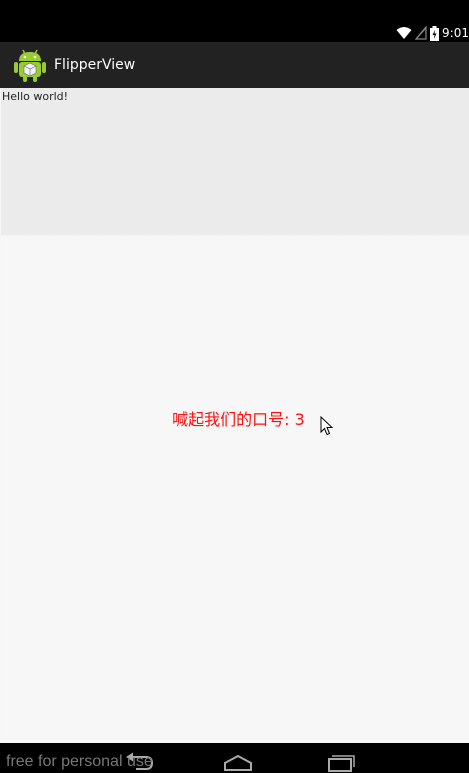  What do you see at coordinates (35, 96) in the screenshot?
I see `hello-text: Hello world!` at bounding box center [35, 96].